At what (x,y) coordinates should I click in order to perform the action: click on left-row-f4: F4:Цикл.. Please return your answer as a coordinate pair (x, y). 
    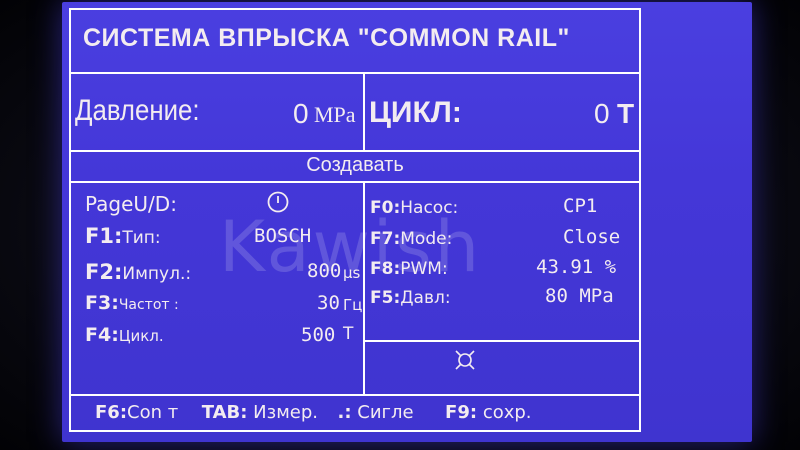
    Looking at the image, I should click on (124, 335).